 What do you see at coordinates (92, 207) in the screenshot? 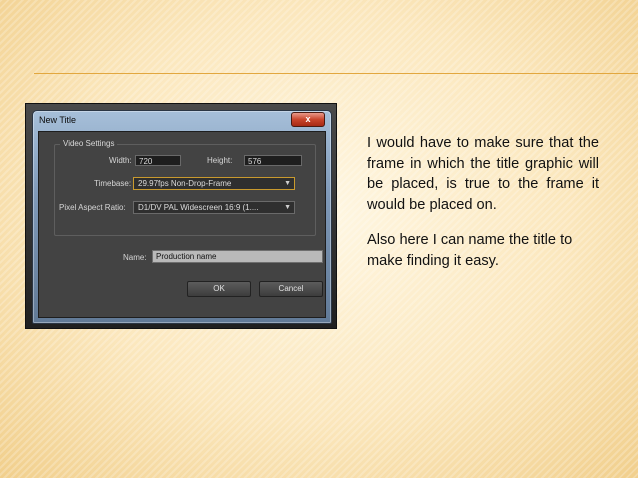
I see `pixel-aspect-ratio-label: Pixel Aspect Ratio:` at bounding box center [92, 207].